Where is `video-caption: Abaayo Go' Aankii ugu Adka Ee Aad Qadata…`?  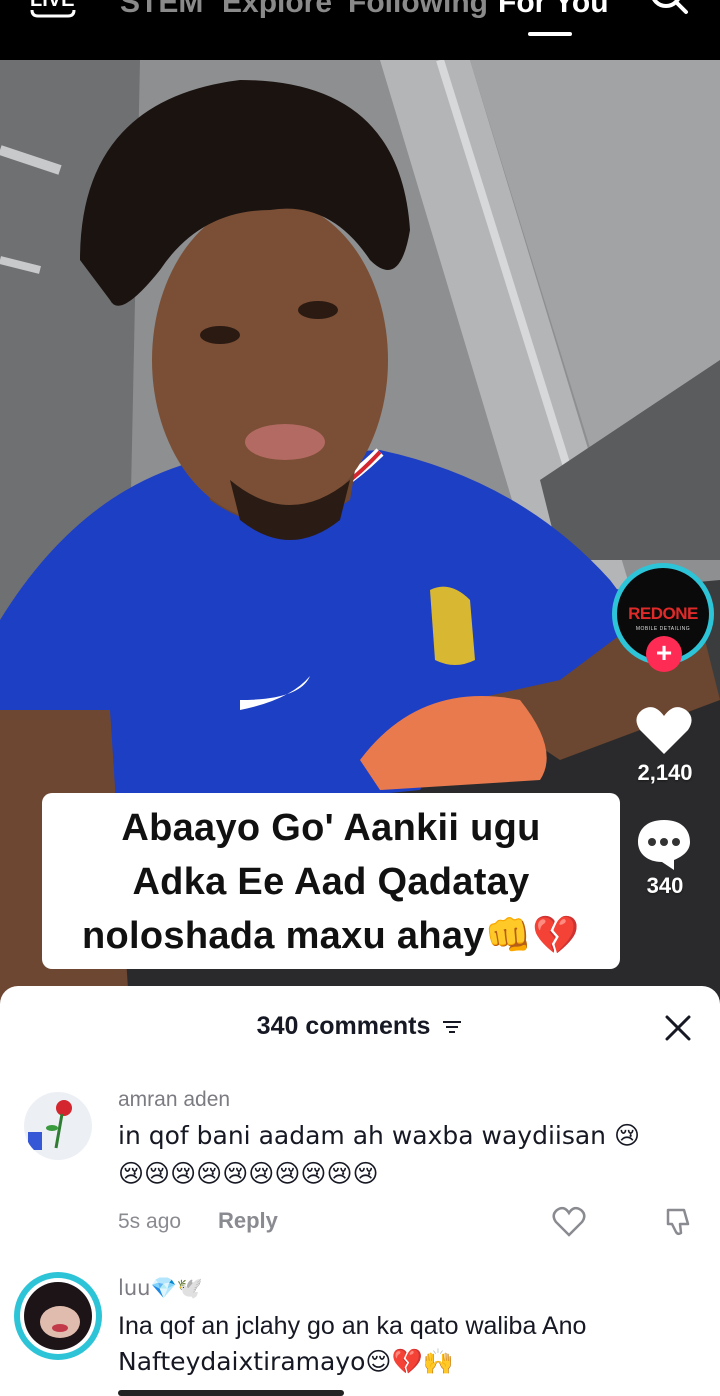
video-caption: Abaayo Go' Aankii ugu Adka Ee Aad Qadata… is located at coordinates (331, 881).